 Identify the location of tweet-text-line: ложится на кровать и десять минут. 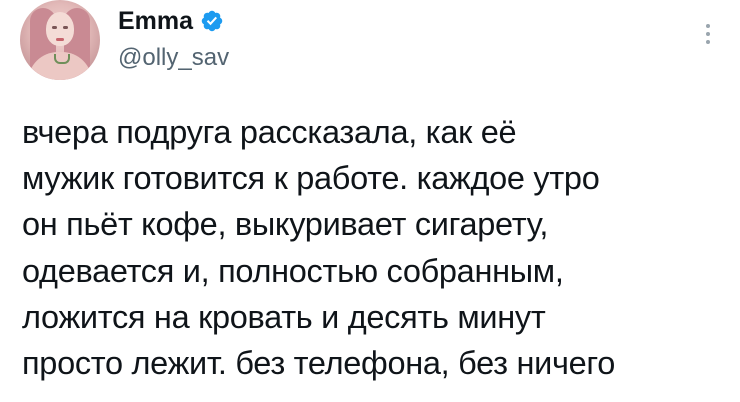
(284, 316).